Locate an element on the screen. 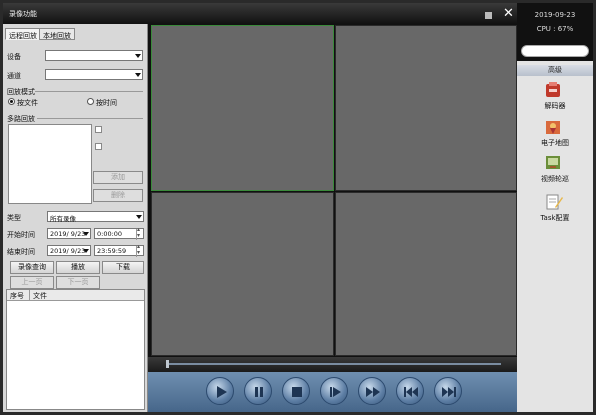 Image resolution: width=596 pixels, height=415 pixels. current-date: 2019-09-23 is located at coordinates (555, 15).